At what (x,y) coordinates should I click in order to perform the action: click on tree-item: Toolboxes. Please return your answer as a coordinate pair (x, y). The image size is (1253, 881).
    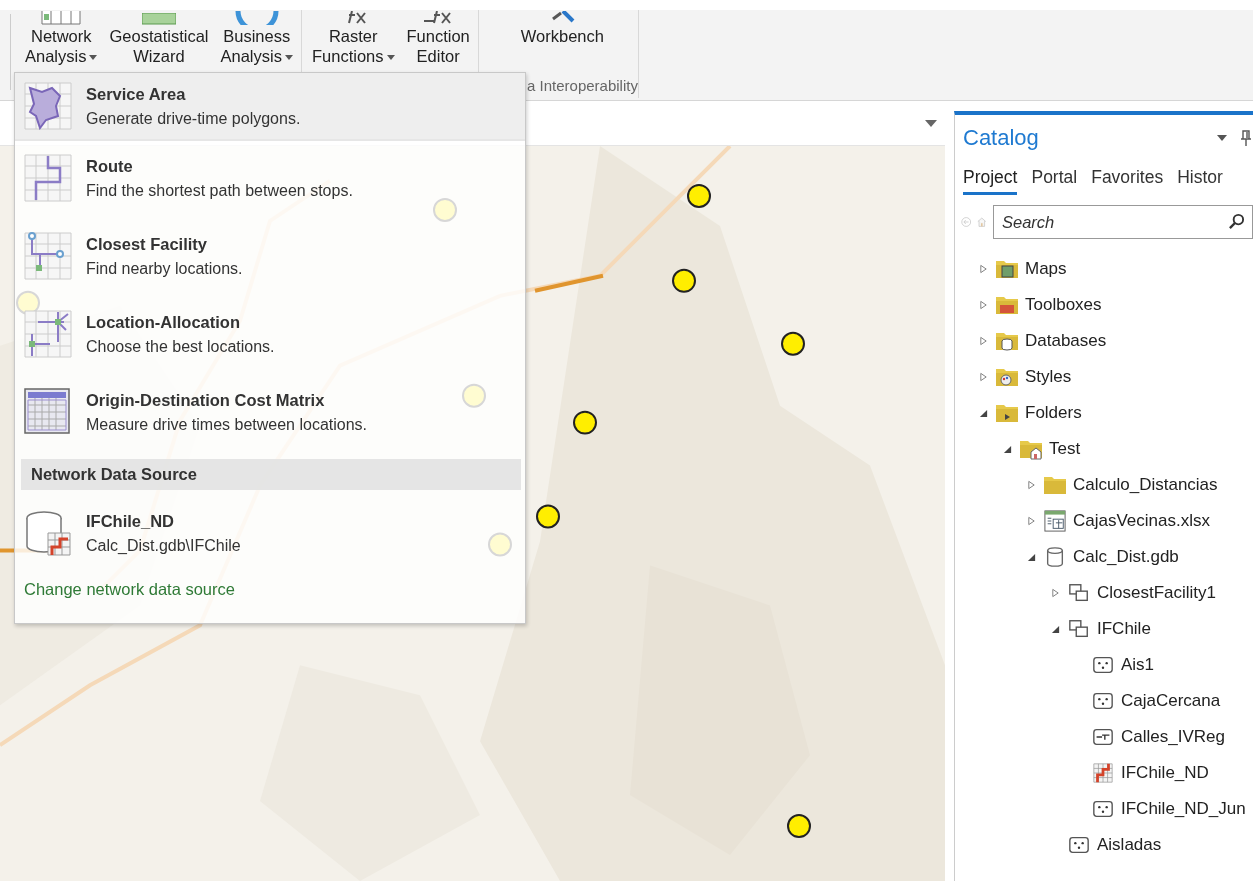
    Looking at the image, I should click on (1063, 305).